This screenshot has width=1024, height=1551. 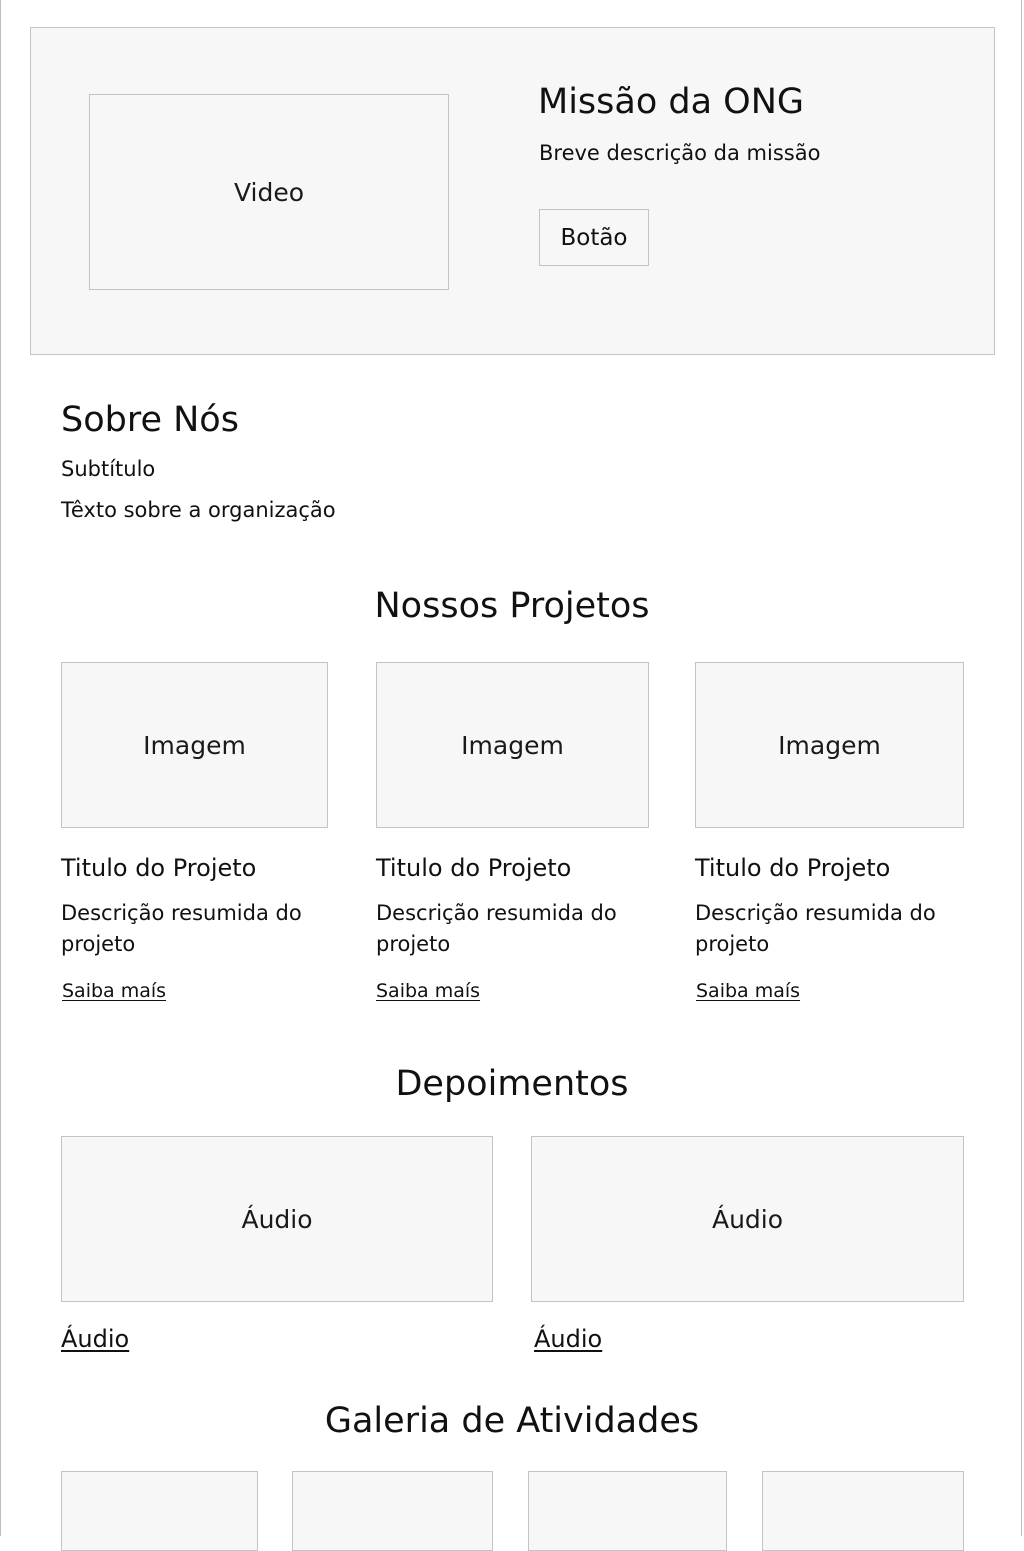 What do you see at coordinates (680, 153) in the screenshot?
I see `mission-description: Breve descrição da missão` at bounding box center [680, 153].